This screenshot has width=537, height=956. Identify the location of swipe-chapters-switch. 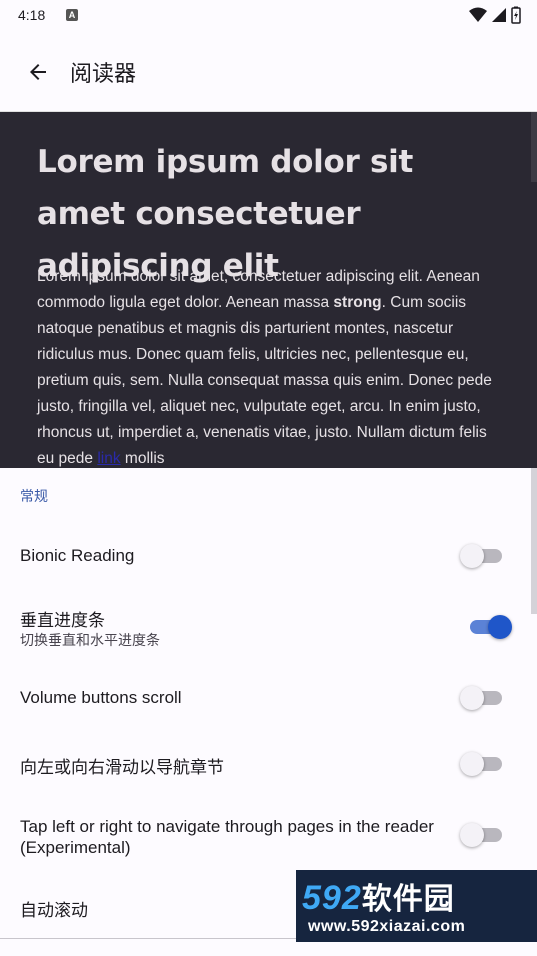
(483, 764).